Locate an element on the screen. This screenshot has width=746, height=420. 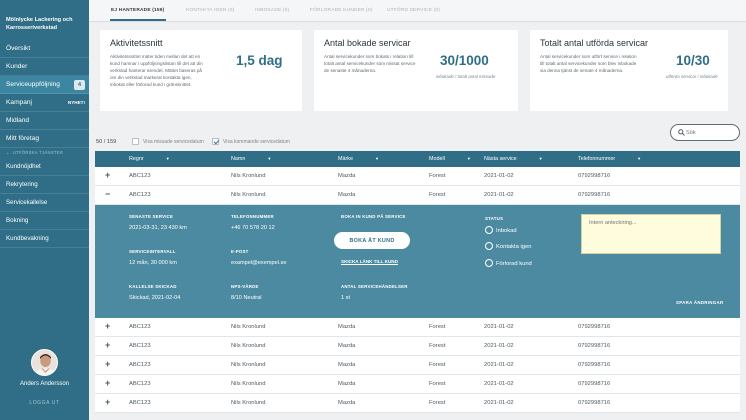
sub-item-servicekallelse: Servicekallelse is located at coordinates (44, 203).